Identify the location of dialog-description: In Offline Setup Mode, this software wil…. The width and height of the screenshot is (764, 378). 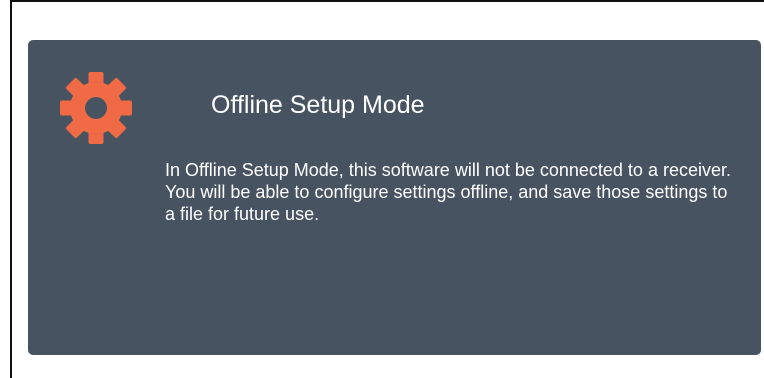
(450, 192).